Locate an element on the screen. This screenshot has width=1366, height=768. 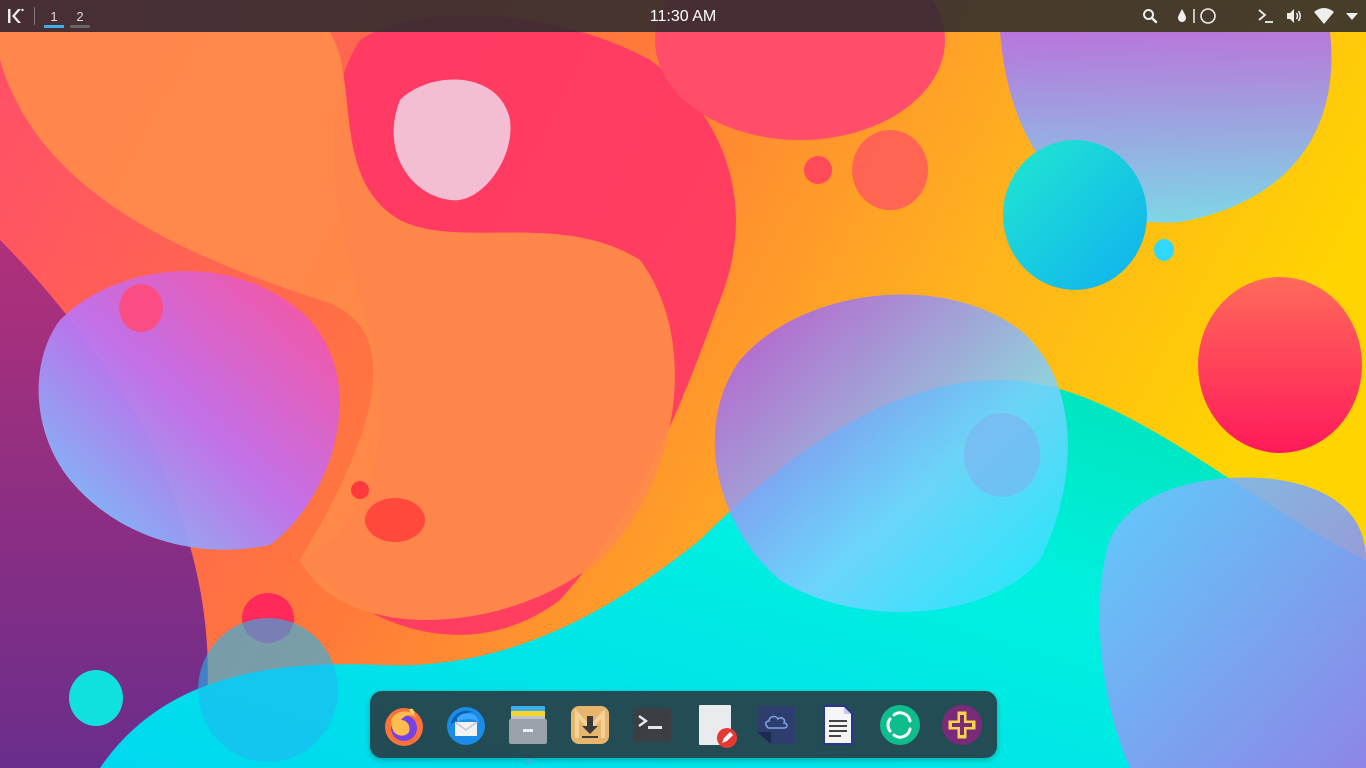
download-manager-launcher is located at coordinates (590, 725).